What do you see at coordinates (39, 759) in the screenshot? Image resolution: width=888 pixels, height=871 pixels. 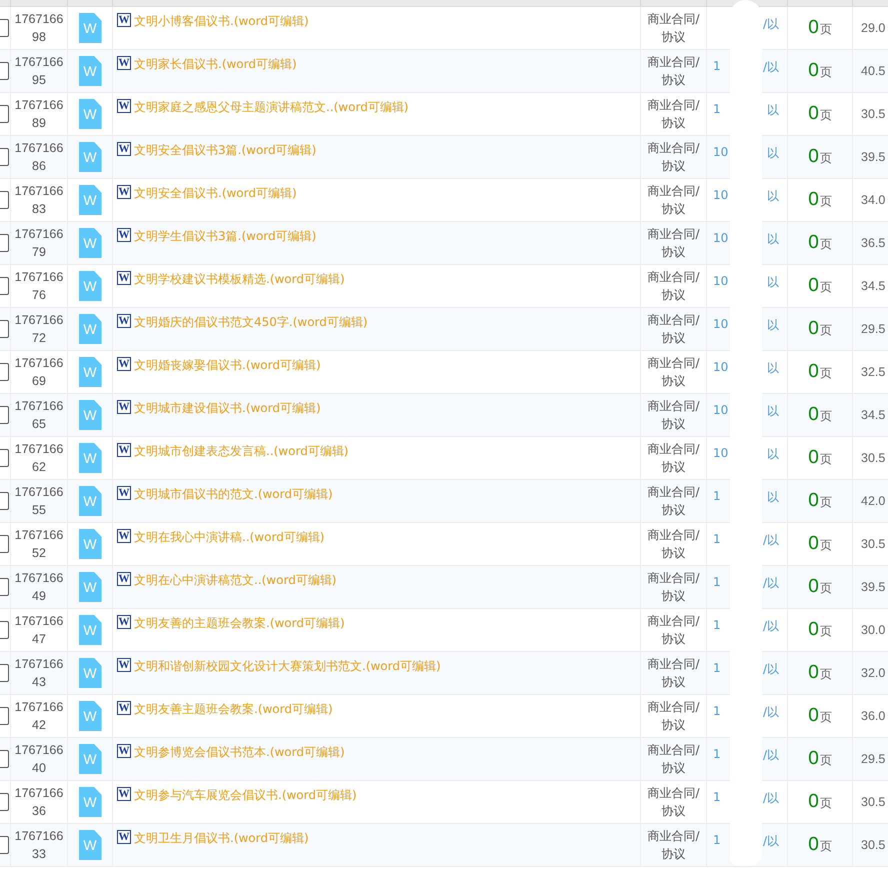 I see `document-id: 176716640` at bounding box center [39, 759].